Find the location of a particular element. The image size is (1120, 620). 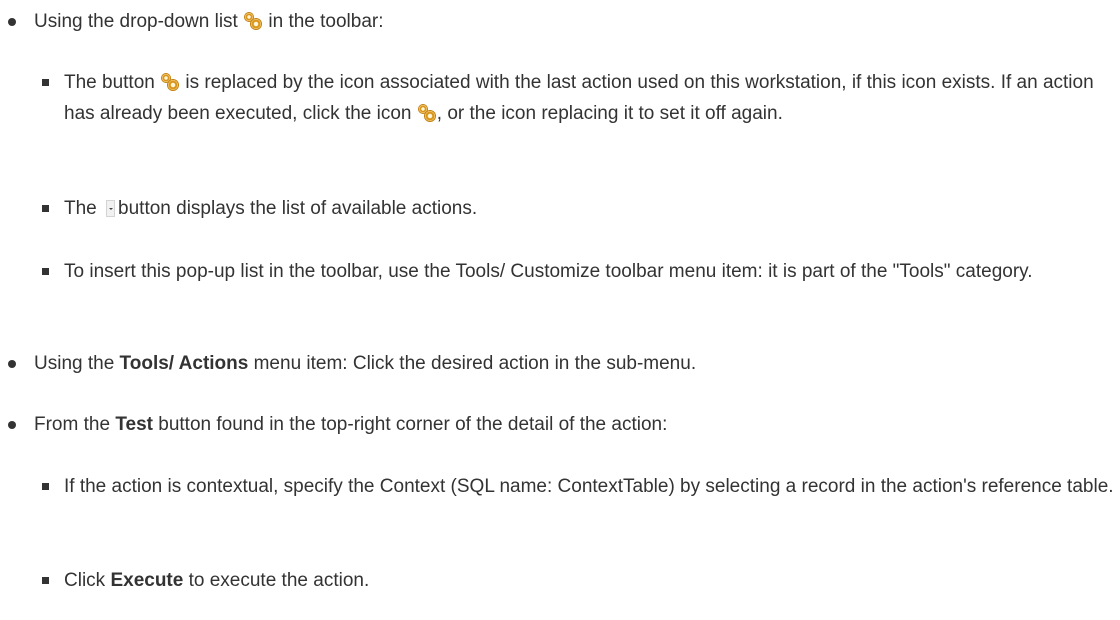

button-name: Execute is located at coordinates (147, 580).